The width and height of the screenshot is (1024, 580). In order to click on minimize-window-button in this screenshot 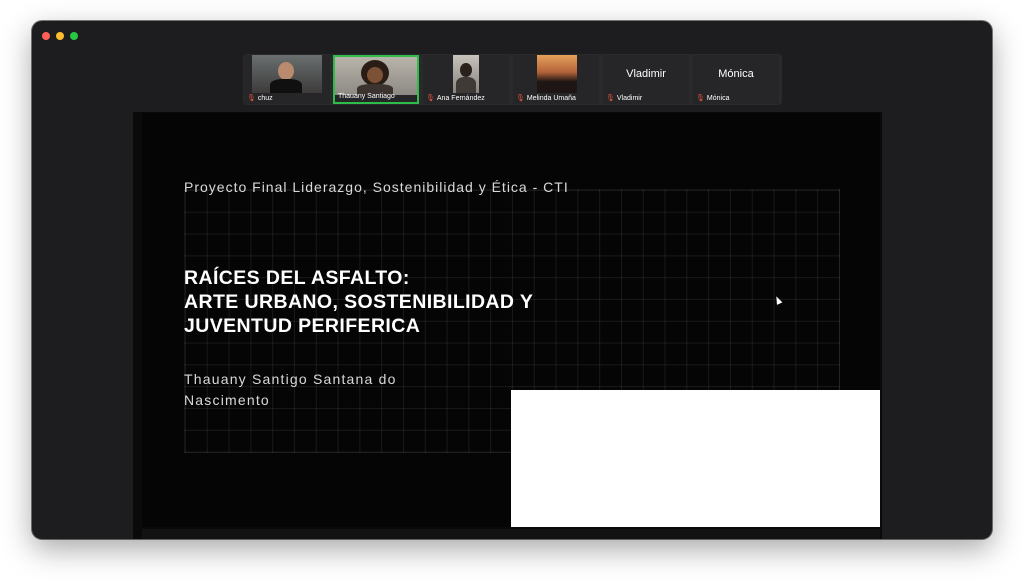, I will do `click(60, 36)`.